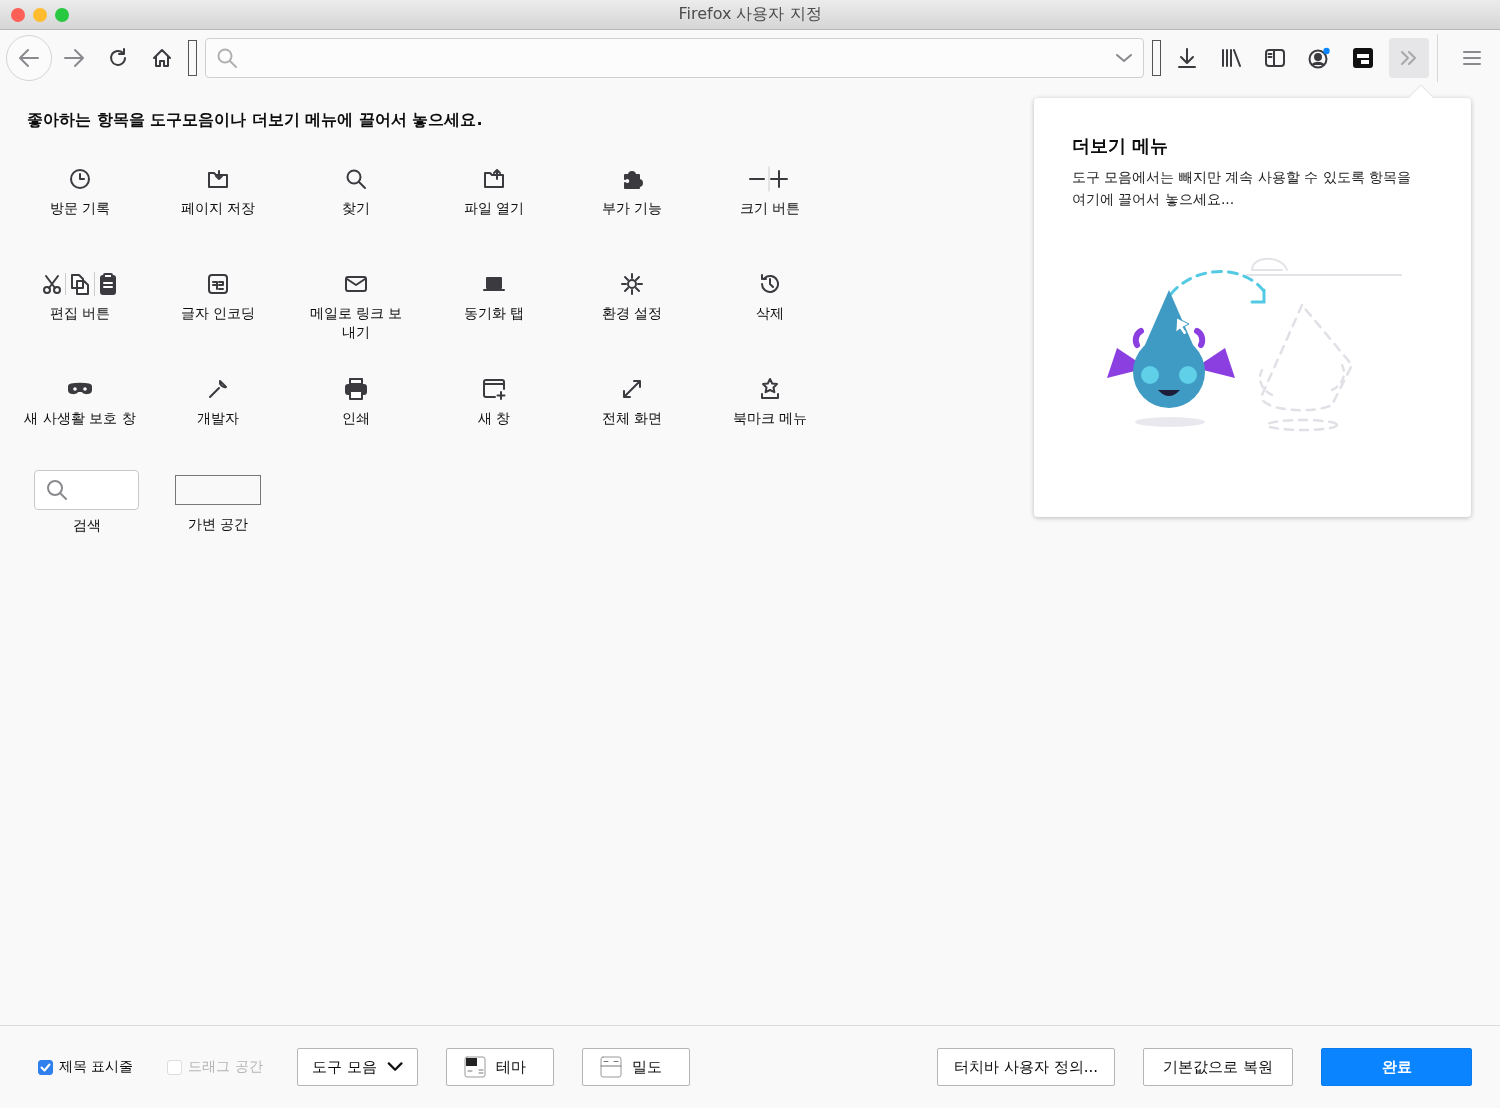 The image size is (1500, 1108). I want to click on palette-item: 파일 열기, so click(494, 190).